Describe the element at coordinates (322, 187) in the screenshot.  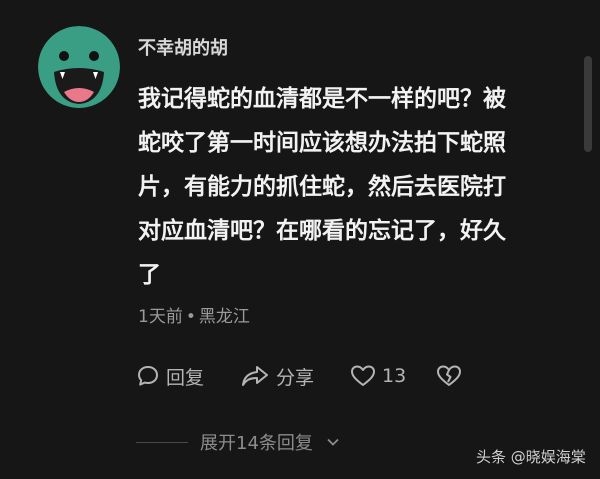
I see `comment-line: 片，有能力的抓住蛇，然后去医院打` at that location.